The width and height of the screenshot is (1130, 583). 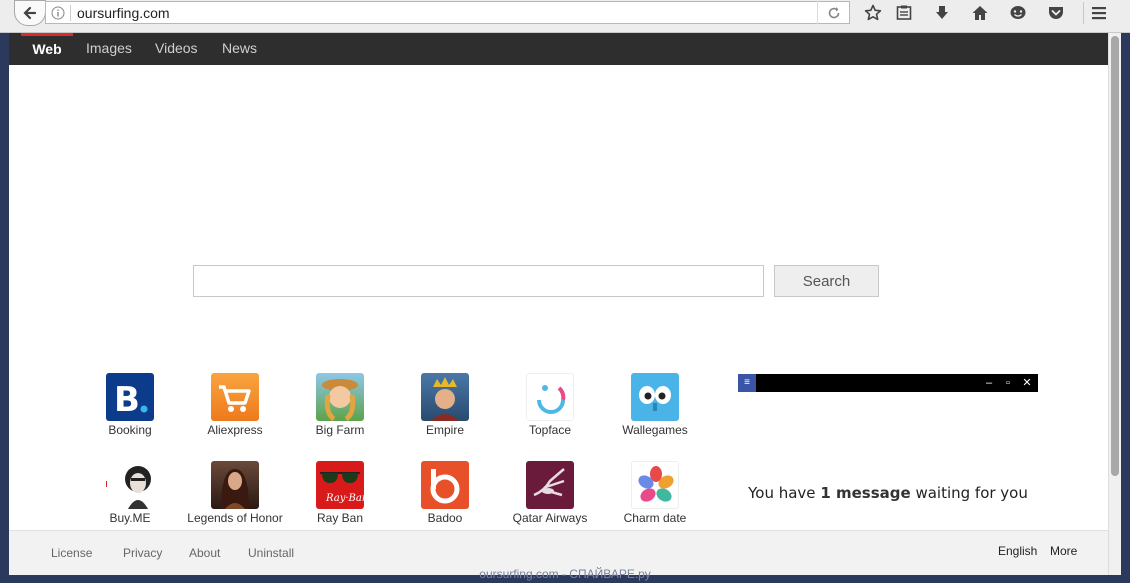 What do you see at coordinates (71, 553) in the screenshot?
I see `footer-link-license: License` at bounding box center [71, 553].